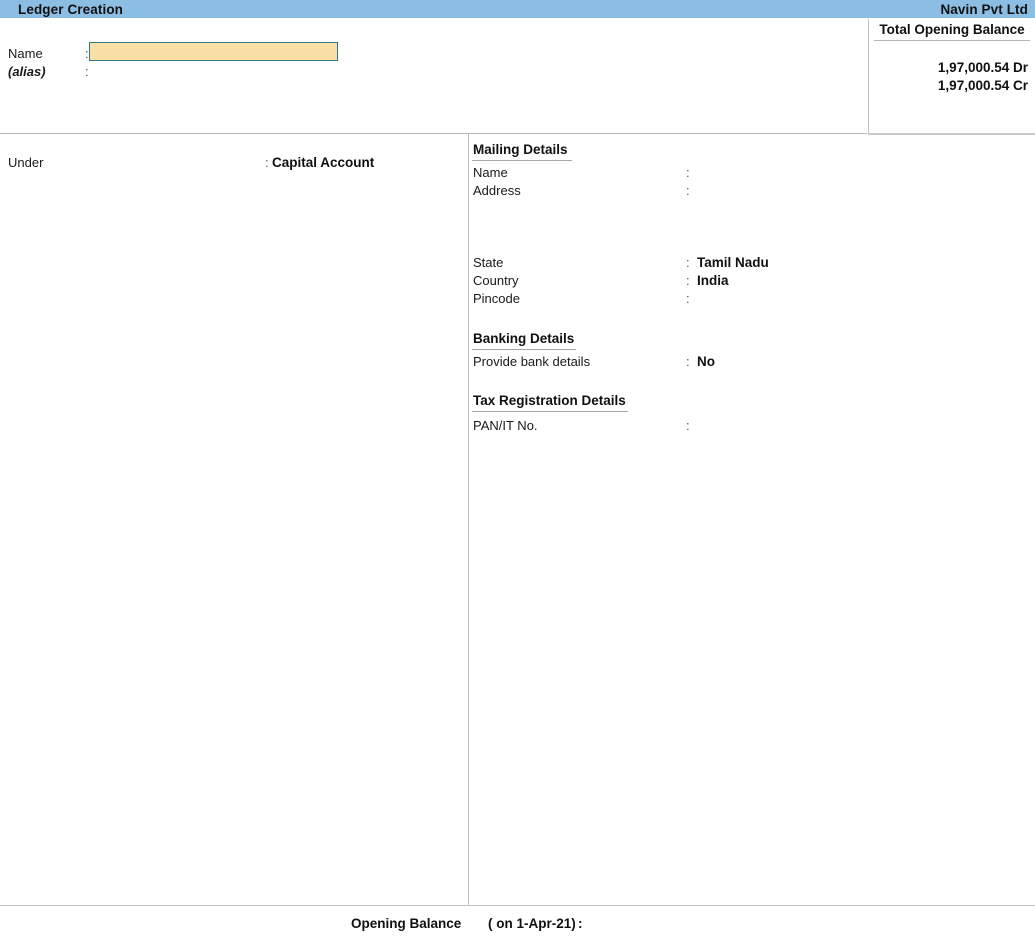 The width and height of the screenshot is (1035, 938). What do you see at coordinates (982, 85) in the screenshot?
I see `total-opening-balance-credit: 1,97,000.54 Cr` at bounding box center [982, 85].